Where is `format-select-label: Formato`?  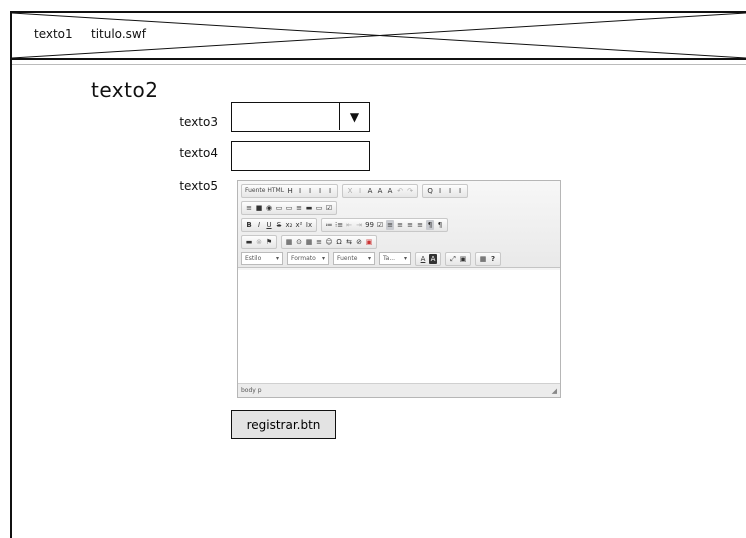
format-select-label: Formato is located at coordinates (303, 258).